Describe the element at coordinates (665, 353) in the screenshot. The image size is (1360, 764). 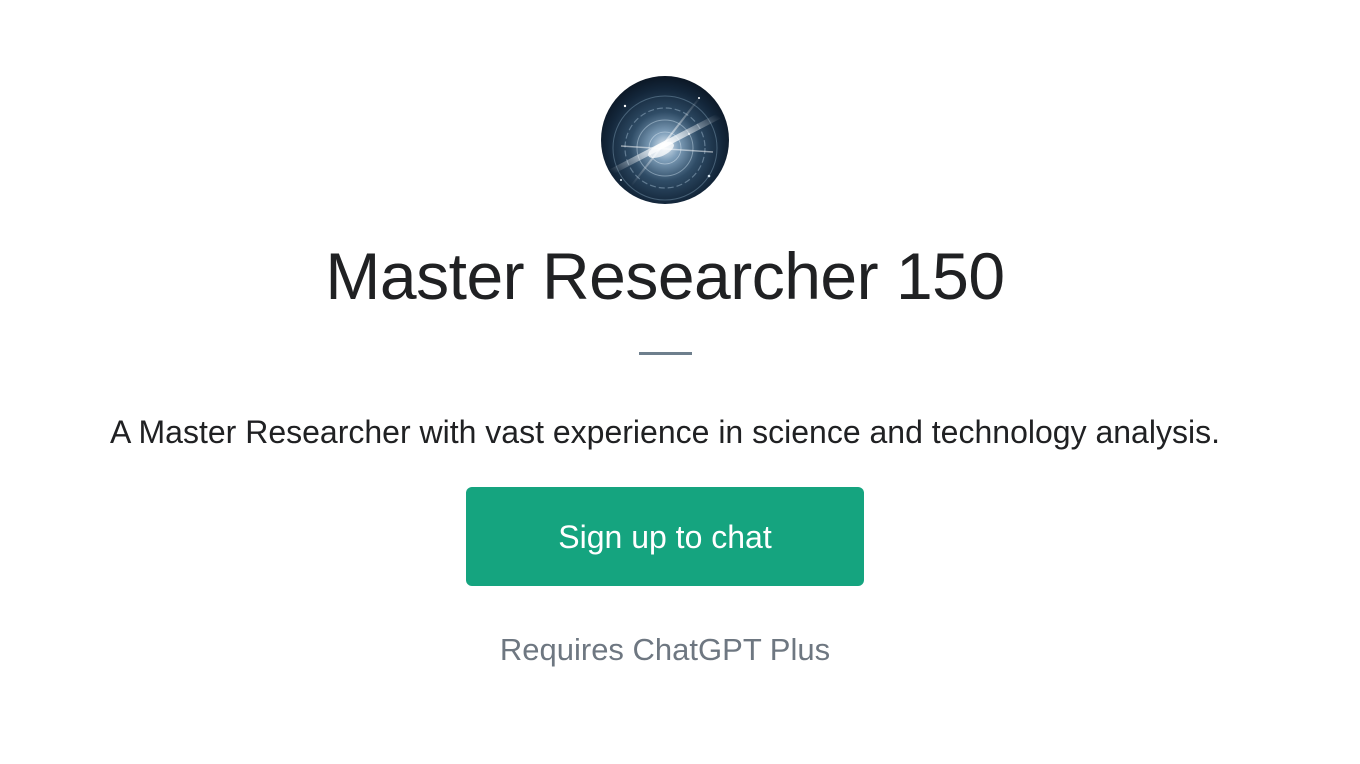
I see `title-divider` at that location.